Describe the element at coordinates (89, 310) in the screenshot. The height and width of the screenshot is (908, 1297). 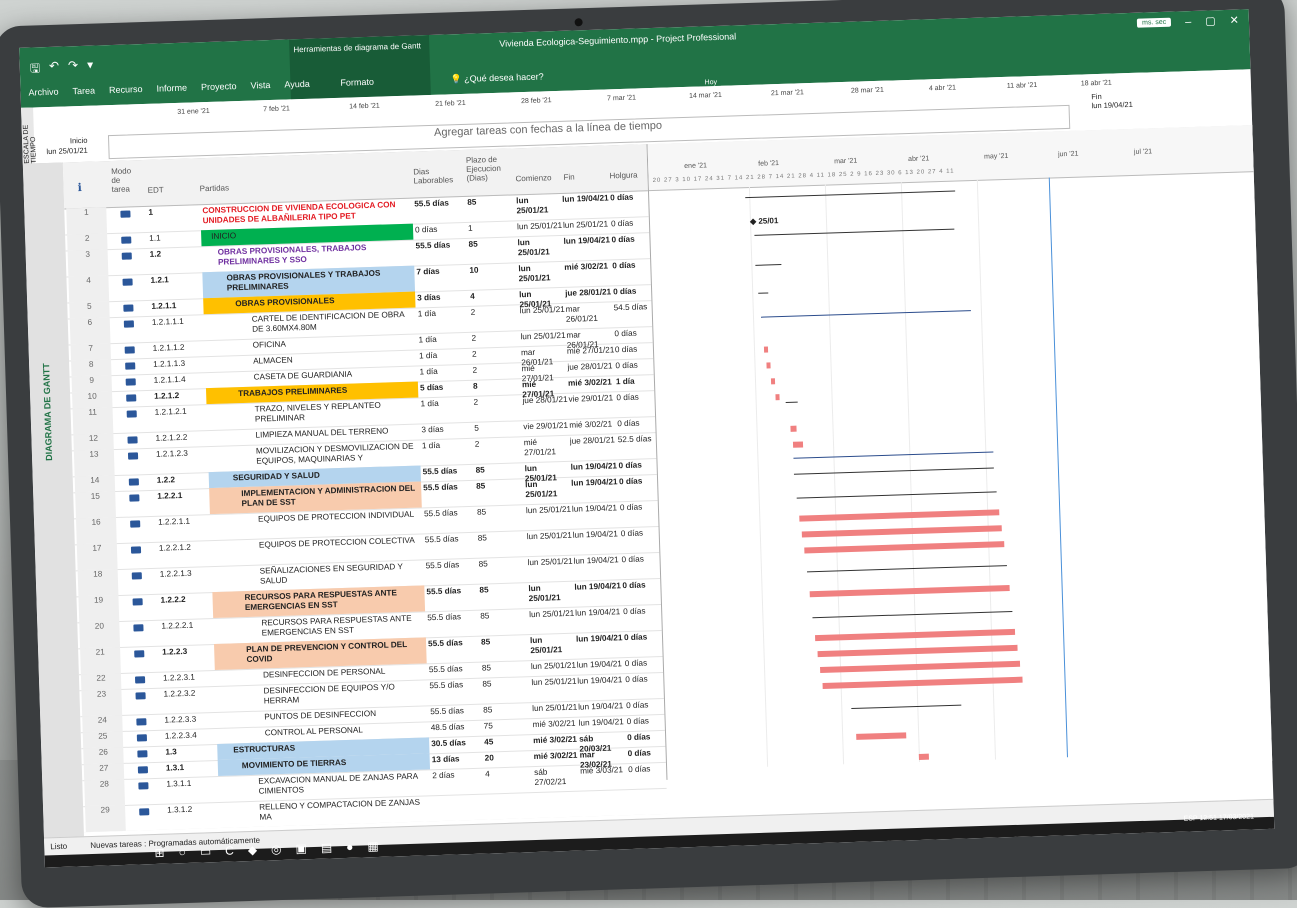
I see `row-id: 5` at that location.